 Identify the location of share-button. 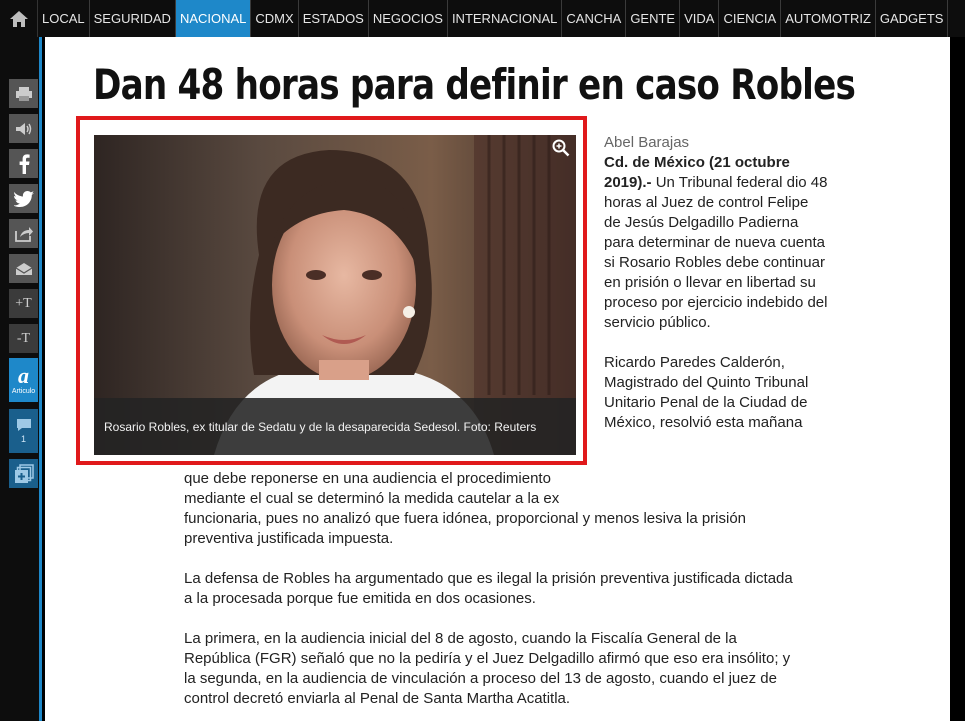
(23, 233).